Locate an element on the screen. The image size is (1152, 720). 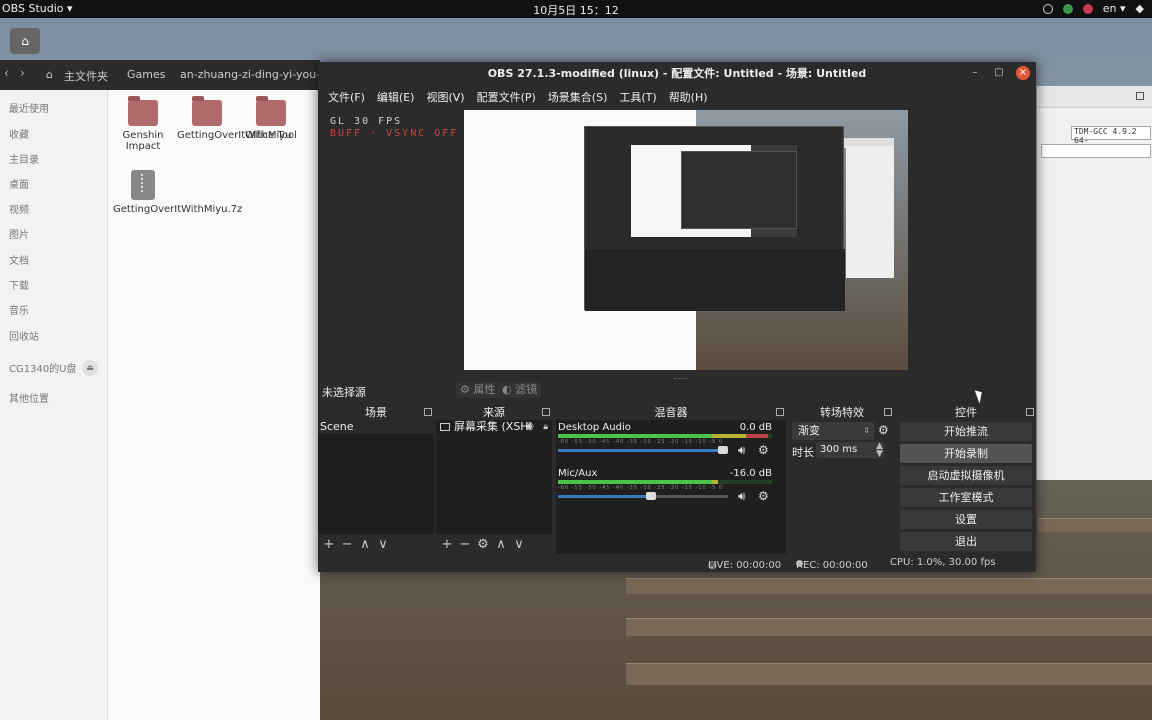
filters-button: ◐ 滤镜 is located at coordinates (520, 390).